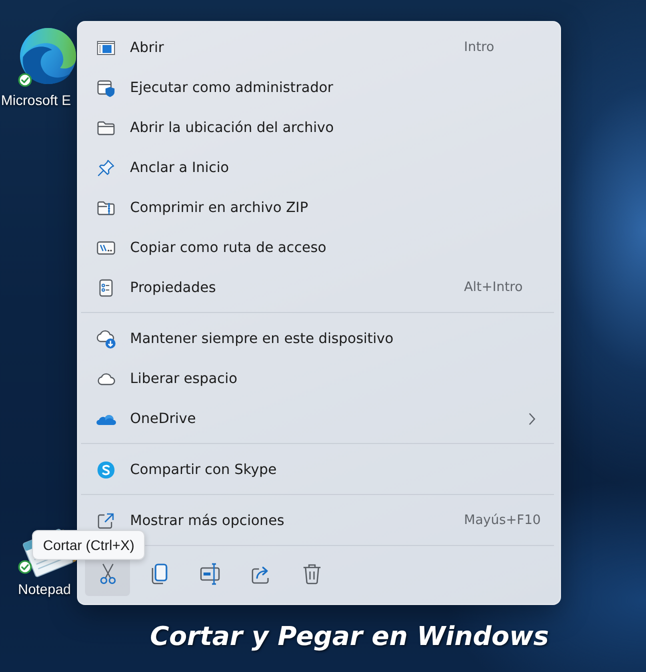  Describe the element at coordinates (108, 574) in the screenshot. I see `scissors-icon` at that location.